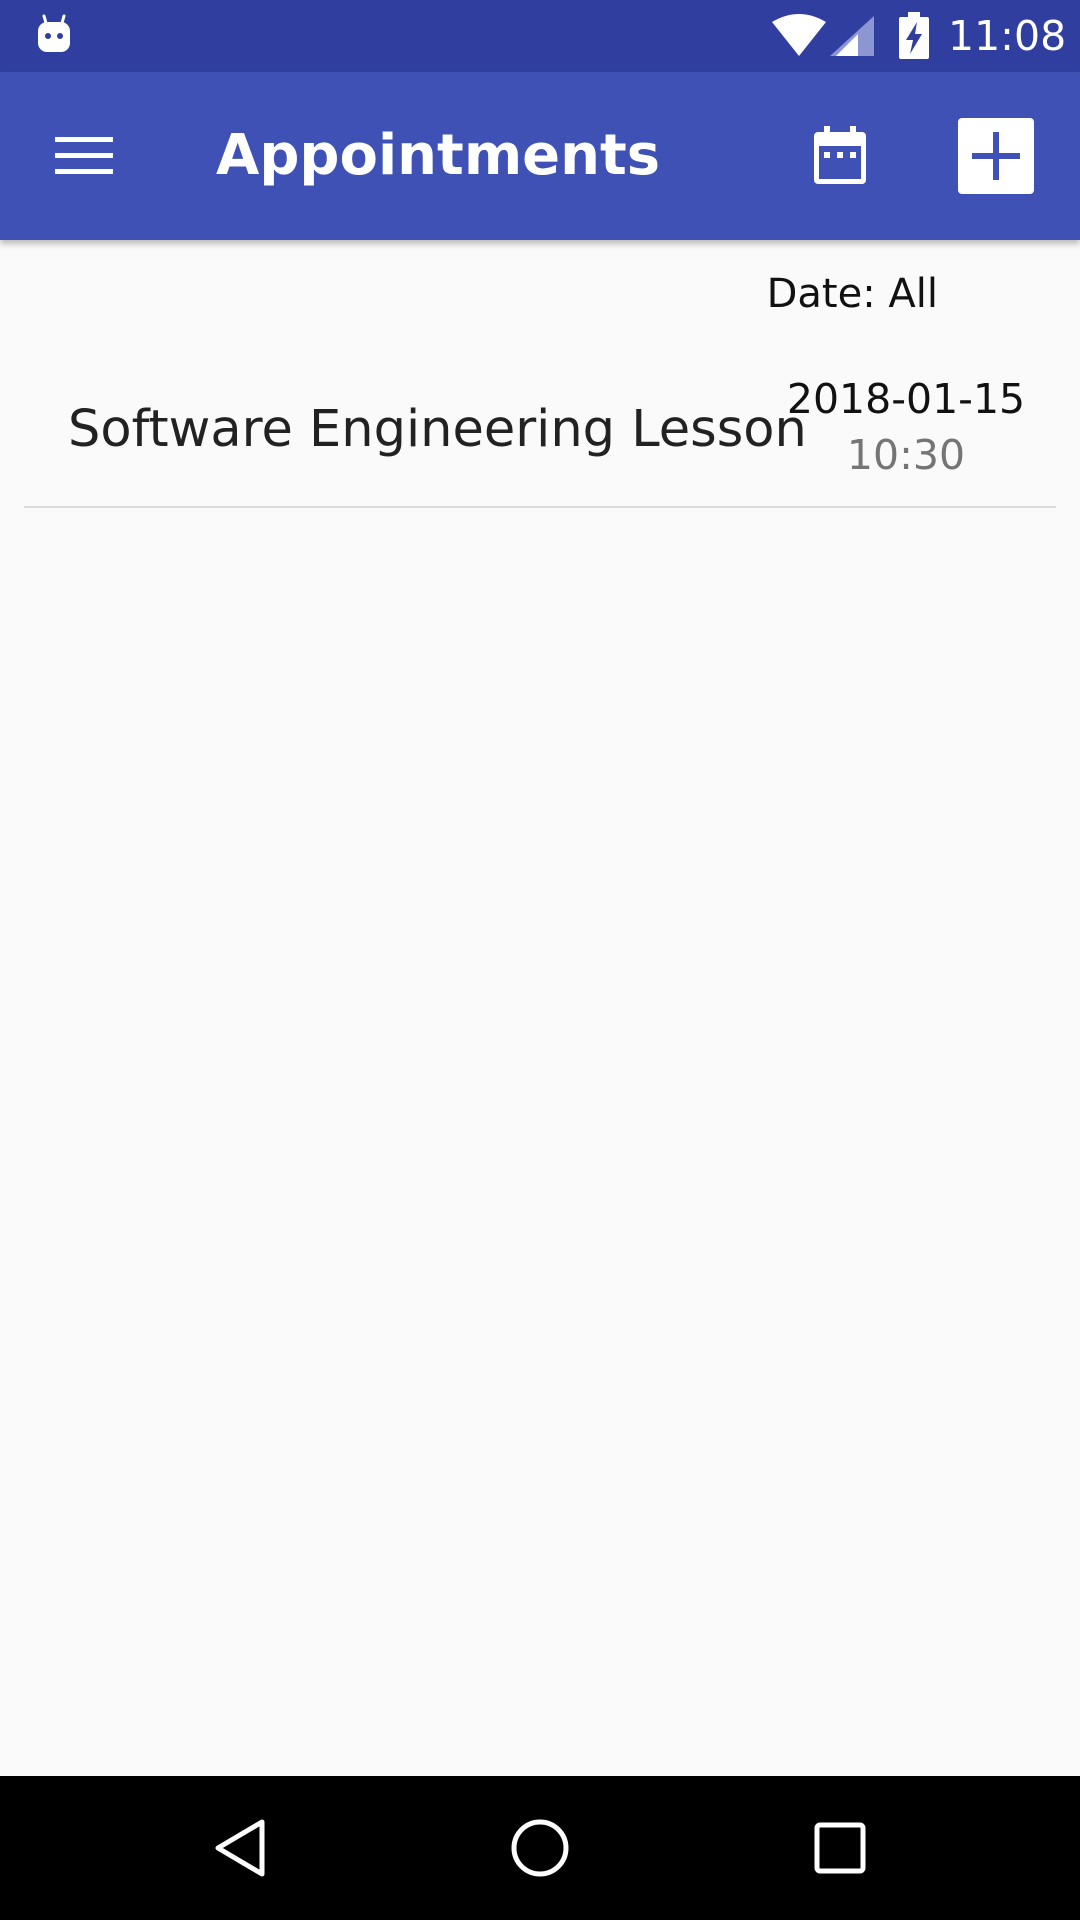 Image resolution: width=1080 pixels, height=1920 pixels. I want to click on menu-icon, so click(84, 155).